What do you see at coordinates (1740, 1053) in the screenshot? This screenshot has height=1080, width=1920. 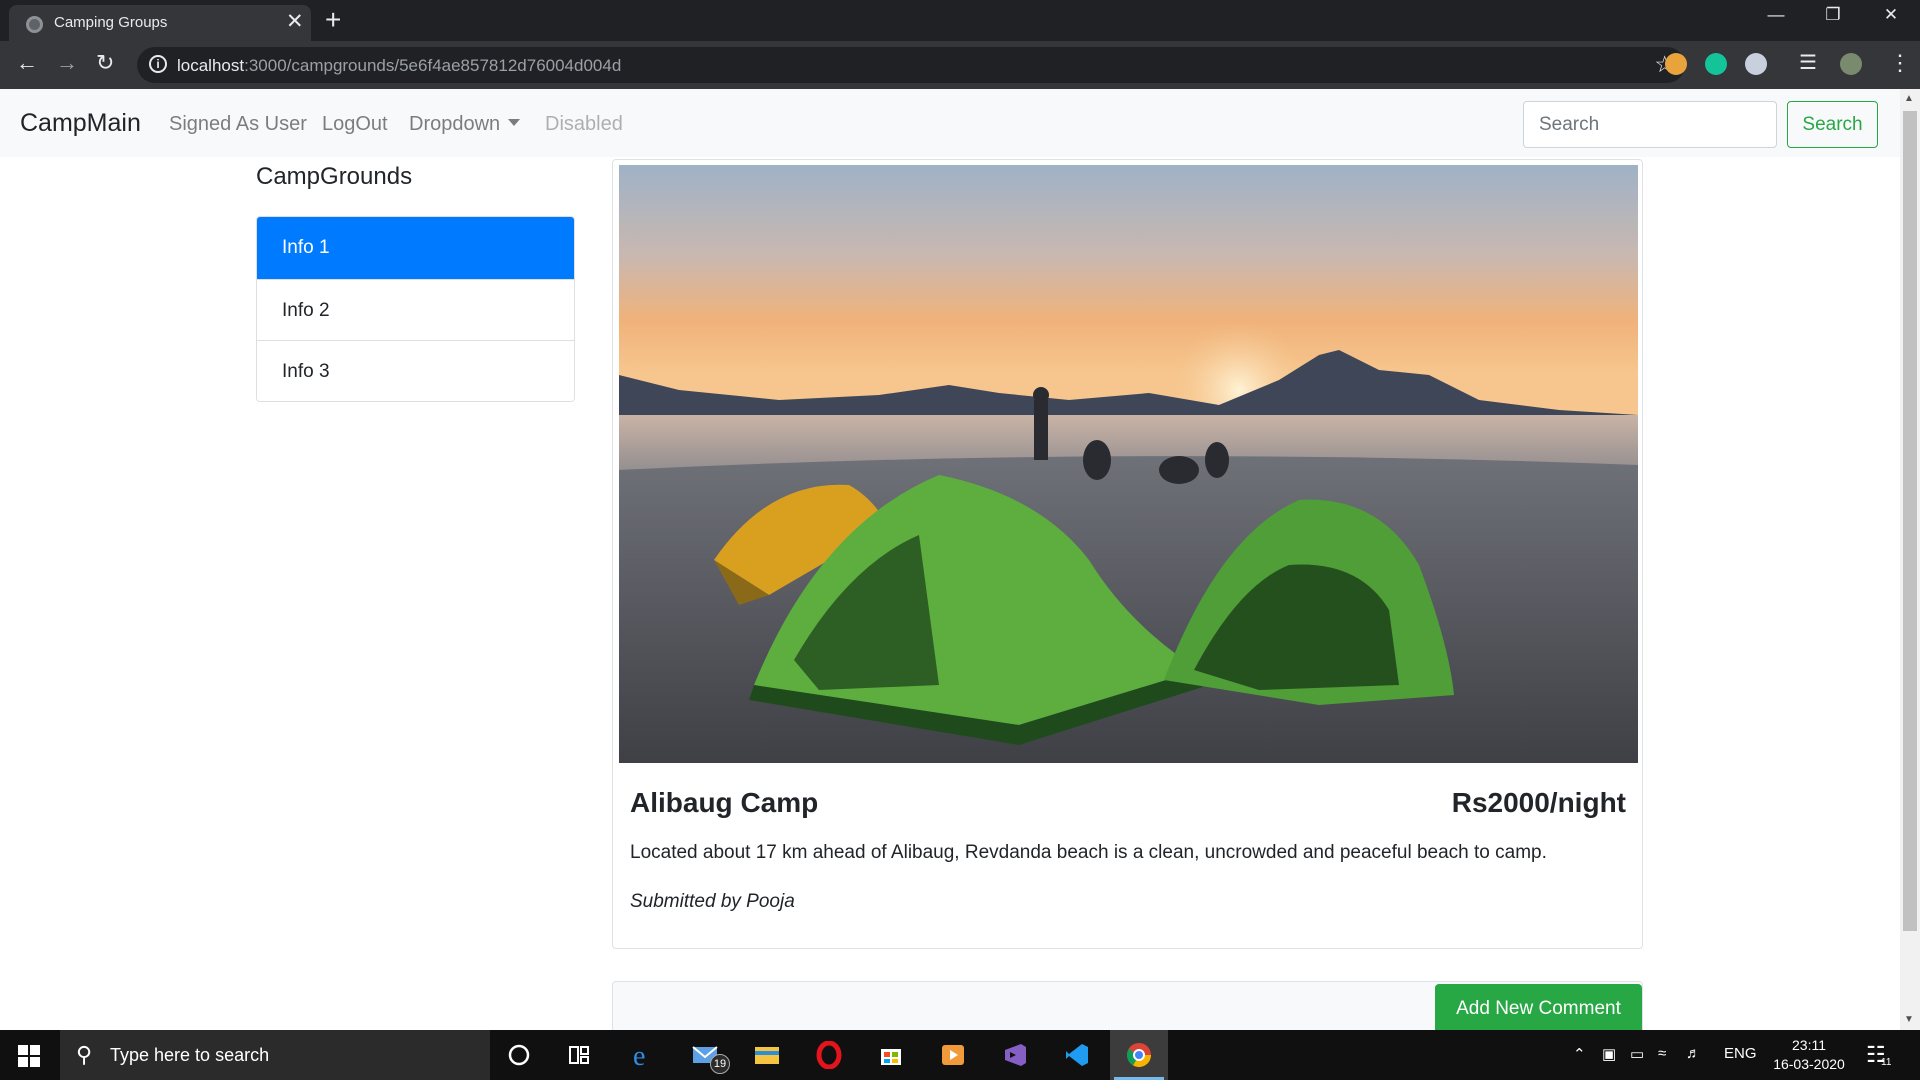 I see `language-indicator: ENG` at bounding box center [1740, 1053].